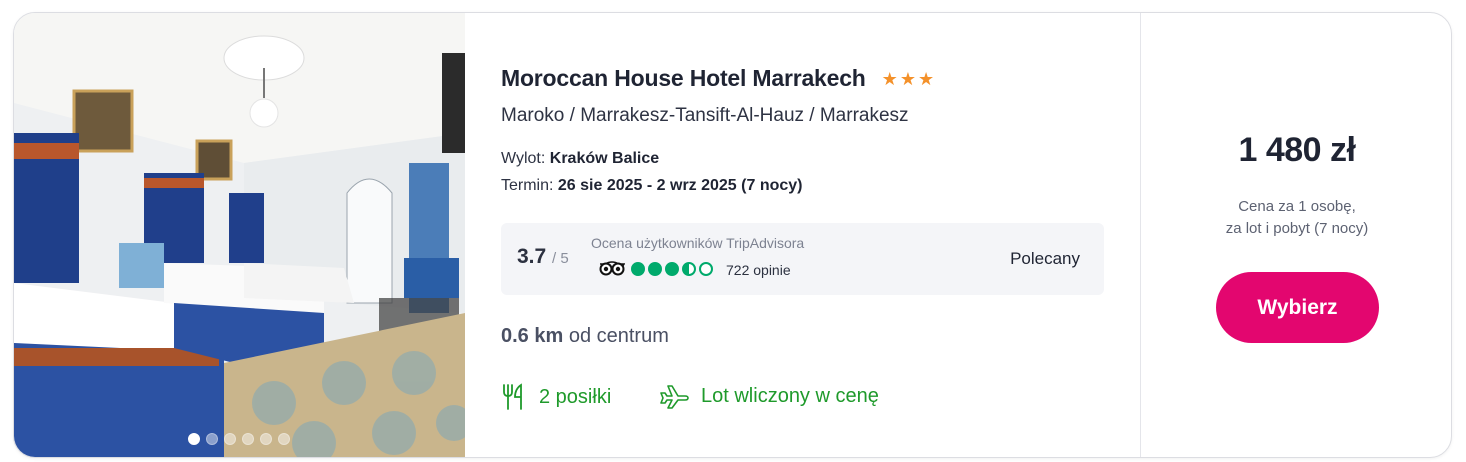 This screenshot has width=1466, height=462. Describe the element at coordinates (683, 78) in the screenshot. I see `hotel-name: Moroccan House Hotel Marrakech` at that location.